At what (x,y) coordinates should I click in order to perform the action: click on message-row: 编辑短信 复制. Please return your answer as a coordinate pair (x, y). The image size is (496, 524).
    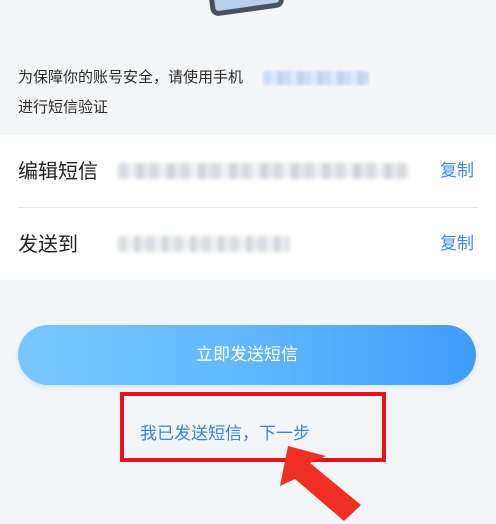
    Looking at the image, I should click on (248, 171).